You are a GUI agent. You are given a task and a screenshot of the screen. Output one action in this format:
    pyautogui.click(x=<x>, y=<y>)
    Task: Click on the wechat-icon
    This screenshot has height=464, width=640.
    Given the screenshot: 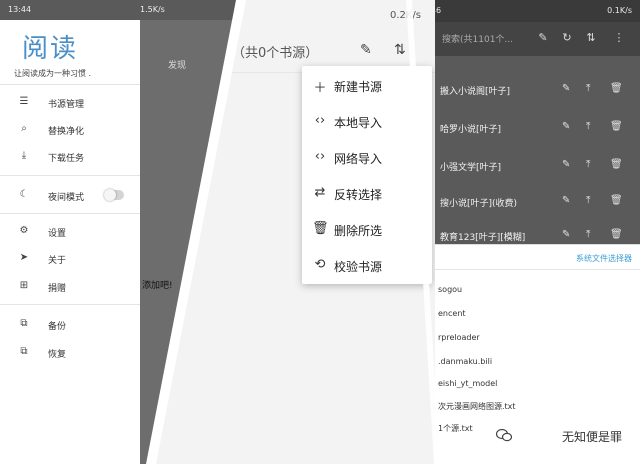 What is the action you would take?
    pyautogui.click(x=504, y=435)
    